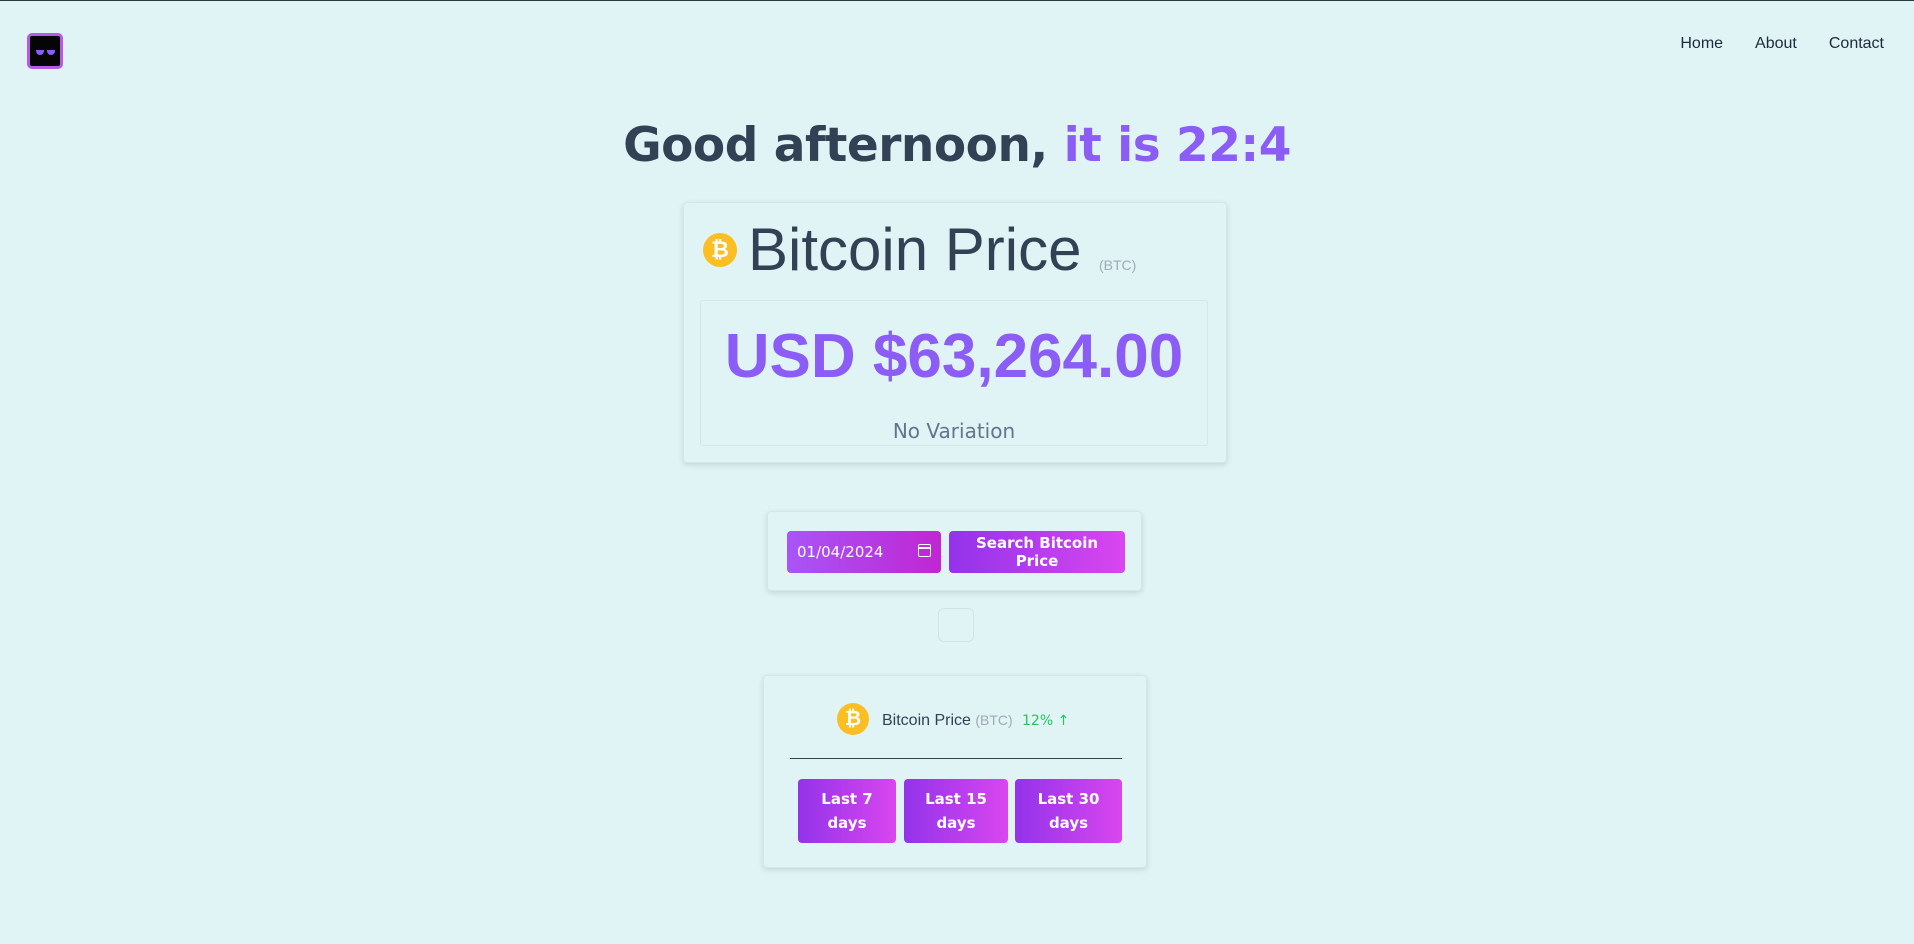 The width and height of the screenshot is (1914, 944). What do you see at coordinates (1046, 721) in the screenshot?
I see `price-change-badge: 12% ↑` at bounding box center [1046, 721].